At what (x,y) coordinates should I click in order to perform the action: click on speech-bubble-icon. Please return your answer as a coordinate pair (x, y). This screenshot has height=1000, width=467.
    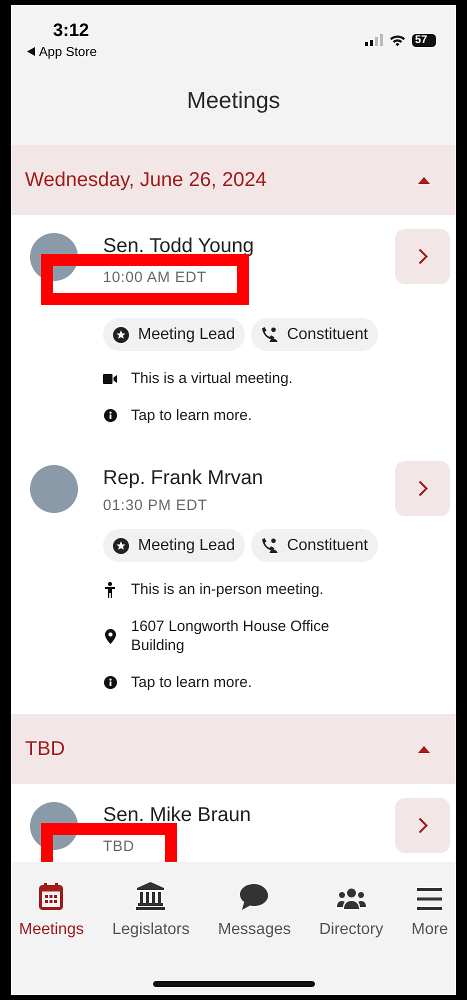
    Looking at the image, I should click on (254, 897).